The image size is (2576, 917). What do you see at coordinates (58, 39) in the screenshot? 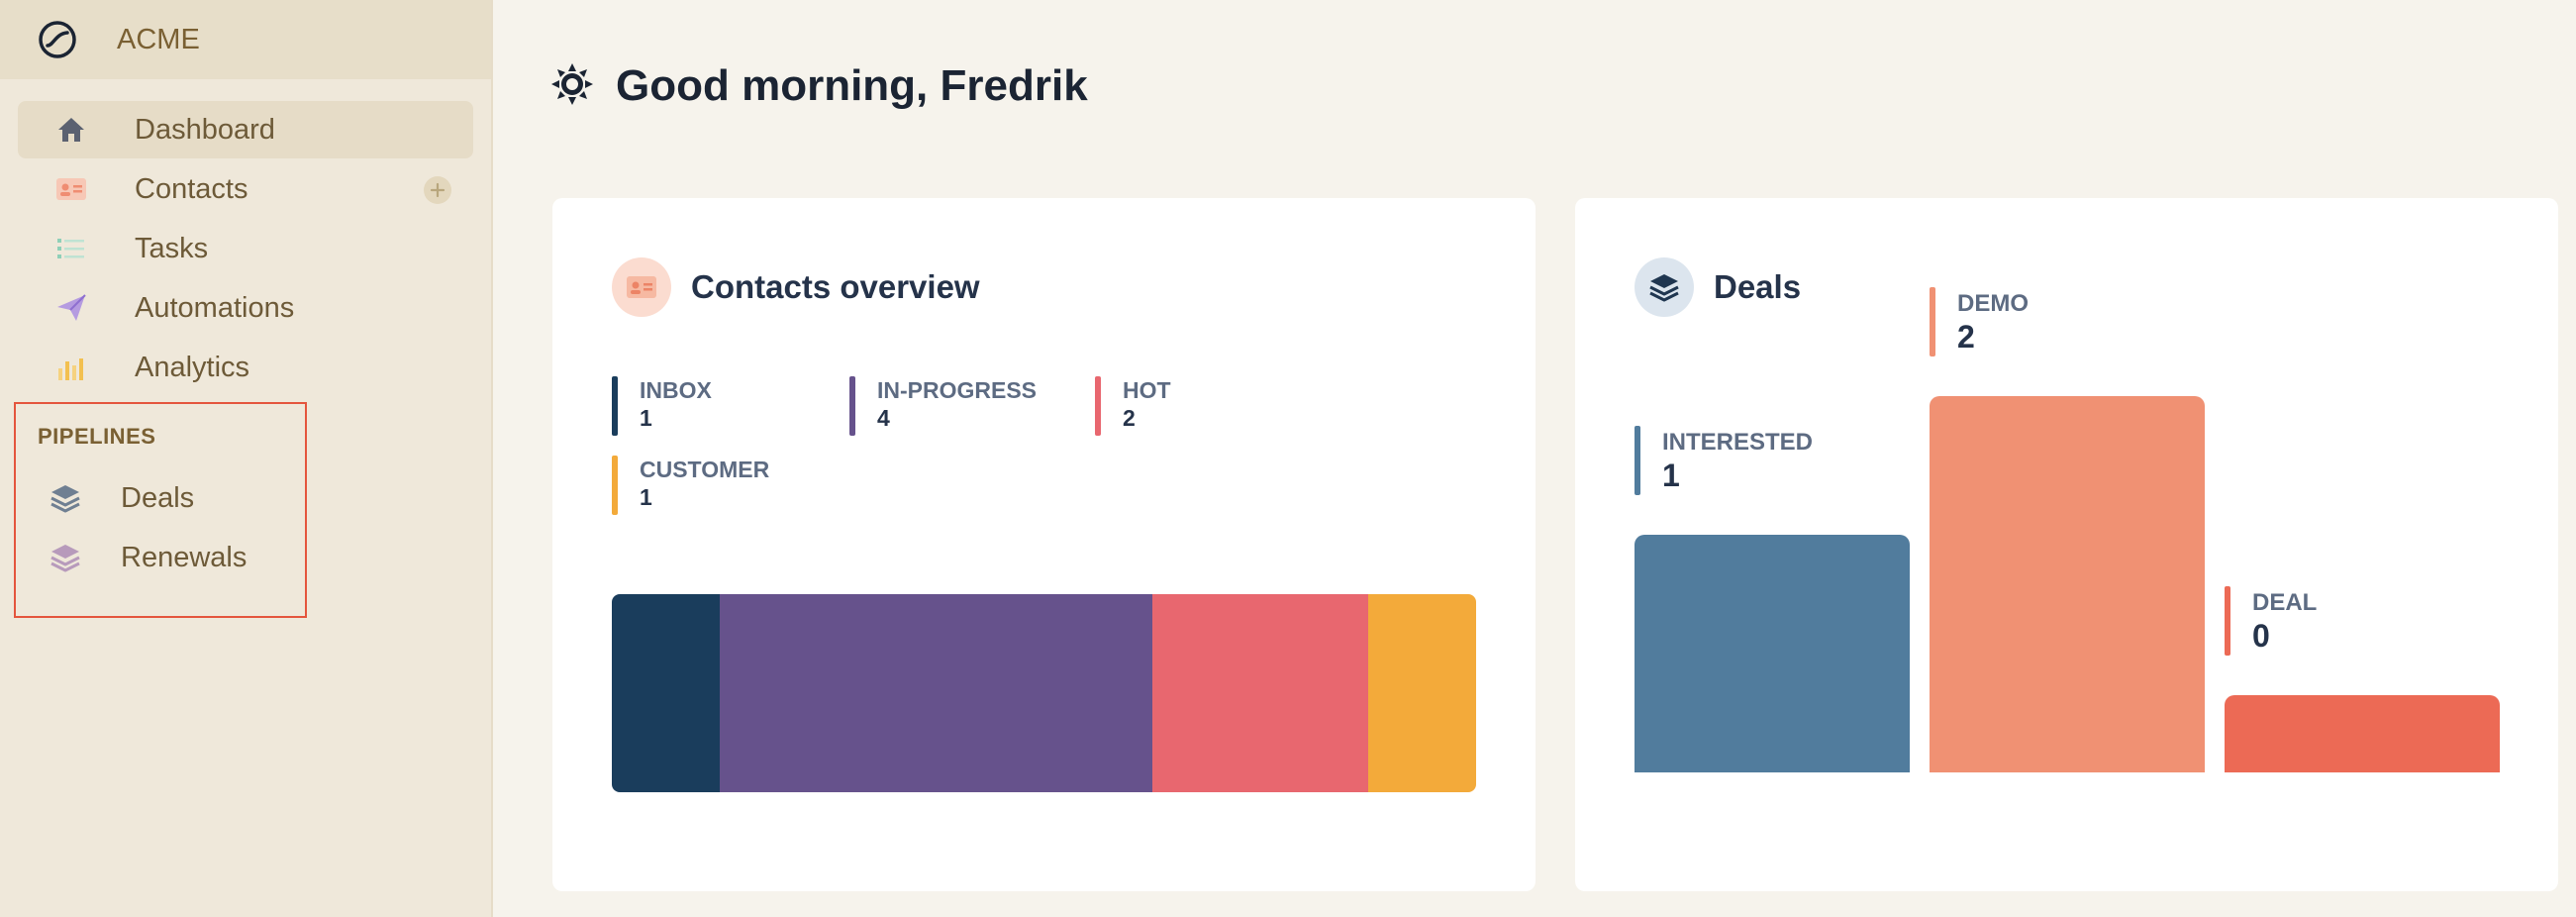
I see `leaf-circle-icon` at bounding box center [58, 39].